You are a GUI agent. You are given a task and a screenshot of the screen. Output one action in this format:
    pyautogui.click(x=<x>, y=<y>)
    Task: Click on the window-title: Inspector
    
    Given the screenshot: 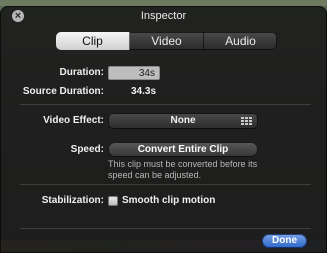 What is the action you would take?
    pyautogui.click(x=163, y=16)
    